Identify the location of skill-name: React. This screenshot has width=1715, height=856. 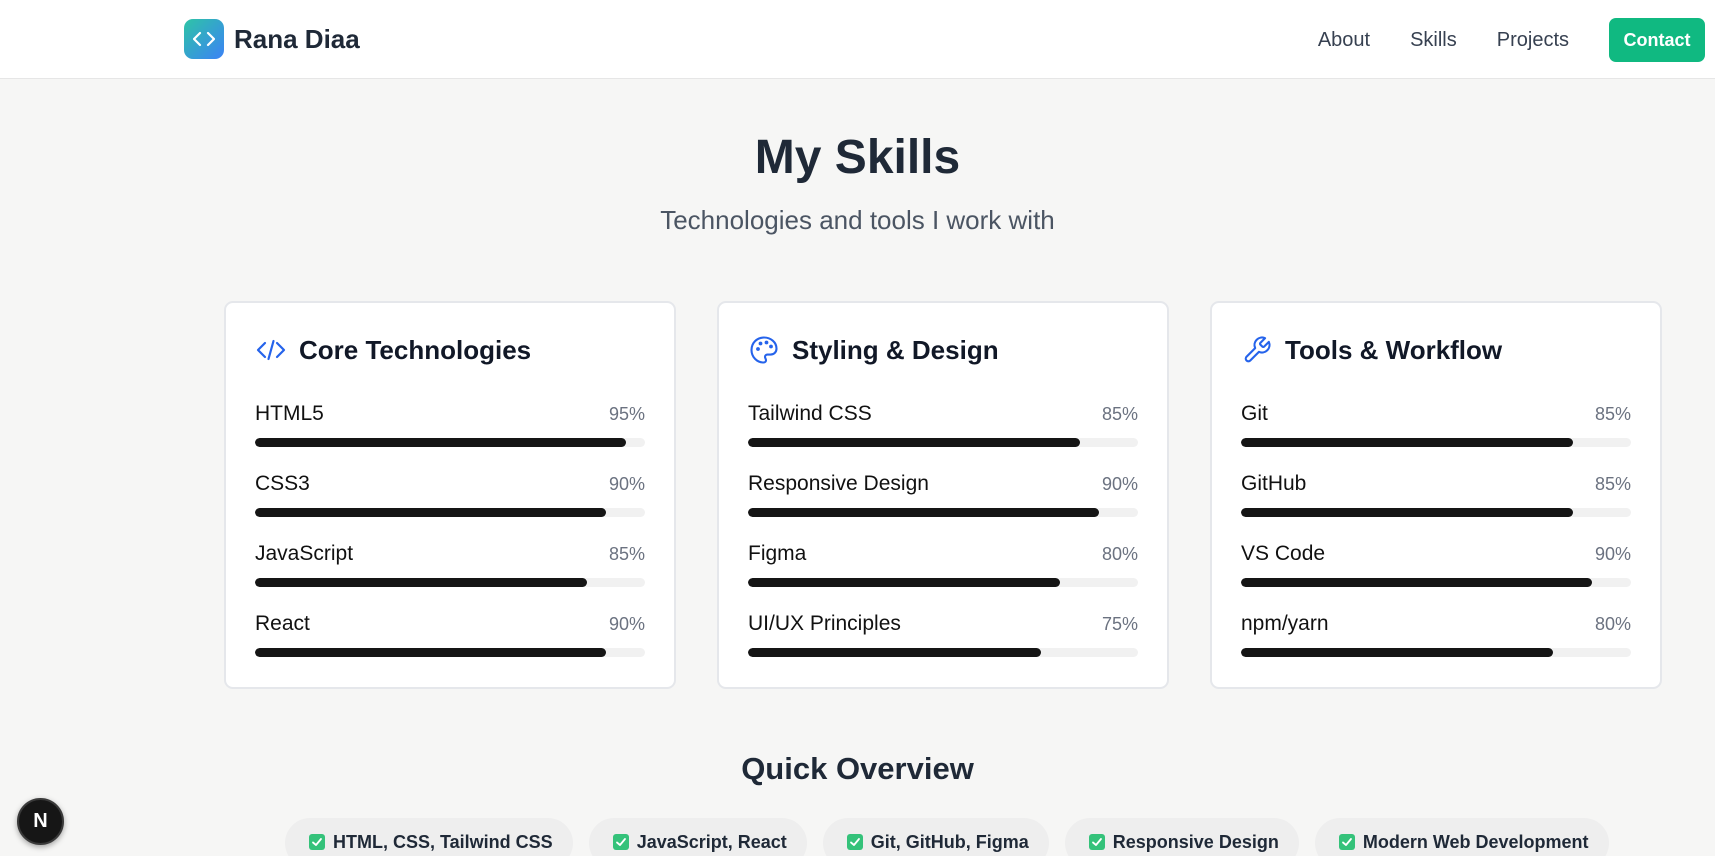
(282, 623).